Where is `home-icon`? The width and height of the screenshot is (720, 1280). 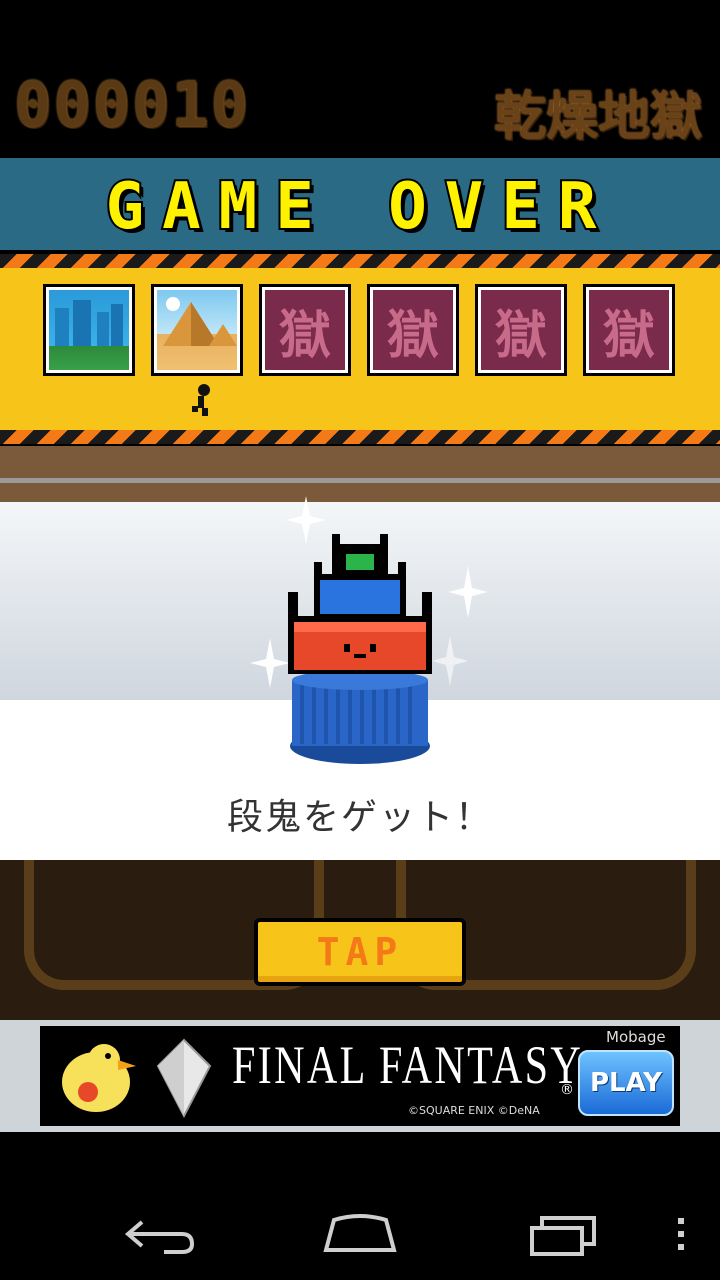
home-icon is located at coordinates (360, 1233).